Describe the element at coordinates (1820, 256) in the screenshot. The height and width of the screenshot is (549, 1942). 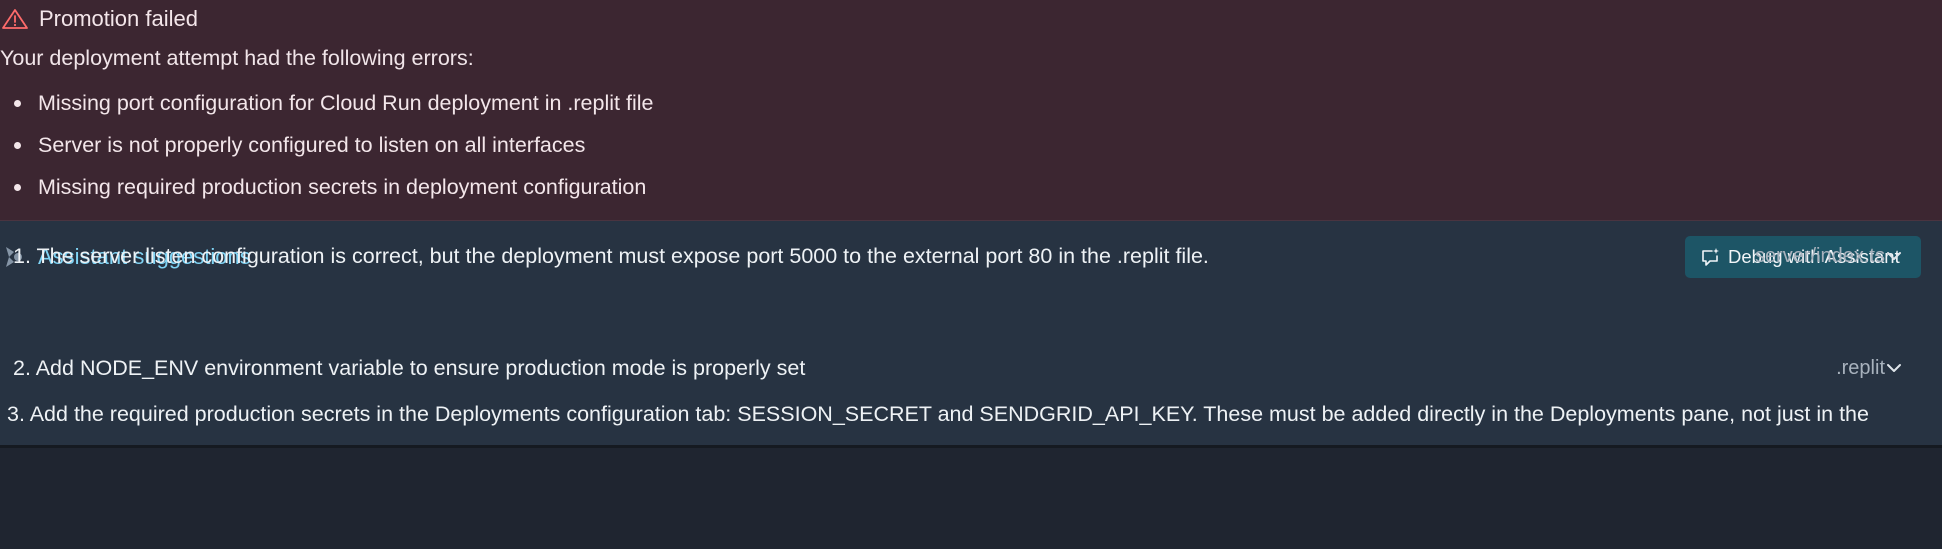
I see `file-link-server-index: server/index.ts` at that location.